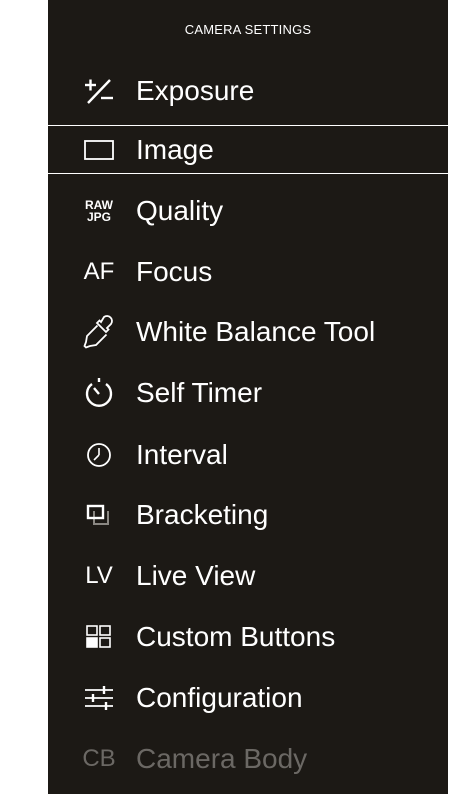 The width and height of the screenshot is (456, 794). Describe the element at coordinates (202, 514) in the screenshot. I see `menu-item-label: Bracketing` at that location.